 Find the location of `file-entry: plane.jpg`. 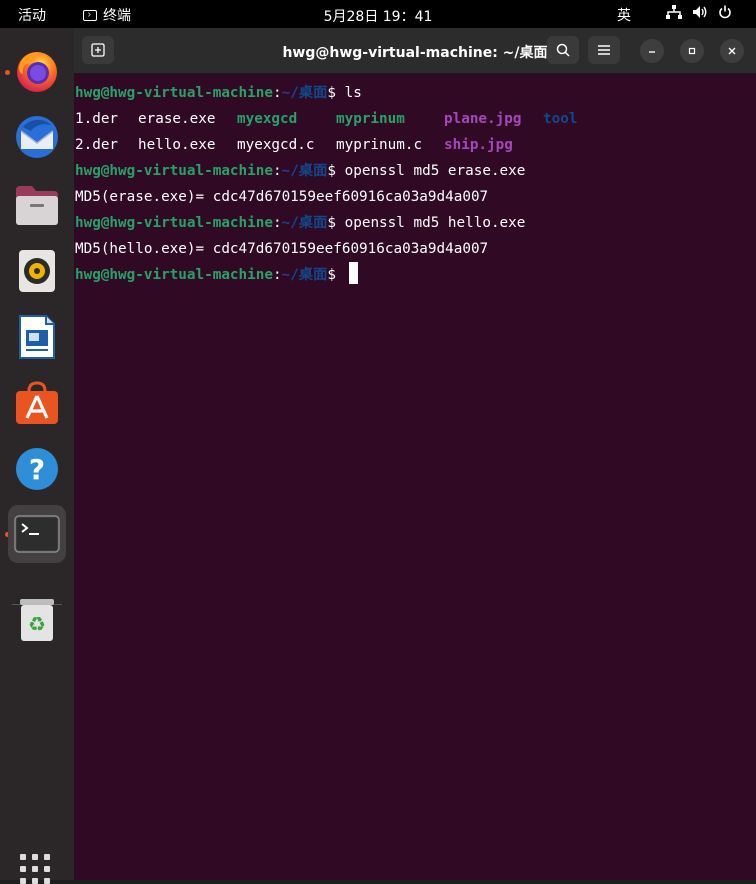

file-entry: plane.jpg is located at coordinates (483, 119).